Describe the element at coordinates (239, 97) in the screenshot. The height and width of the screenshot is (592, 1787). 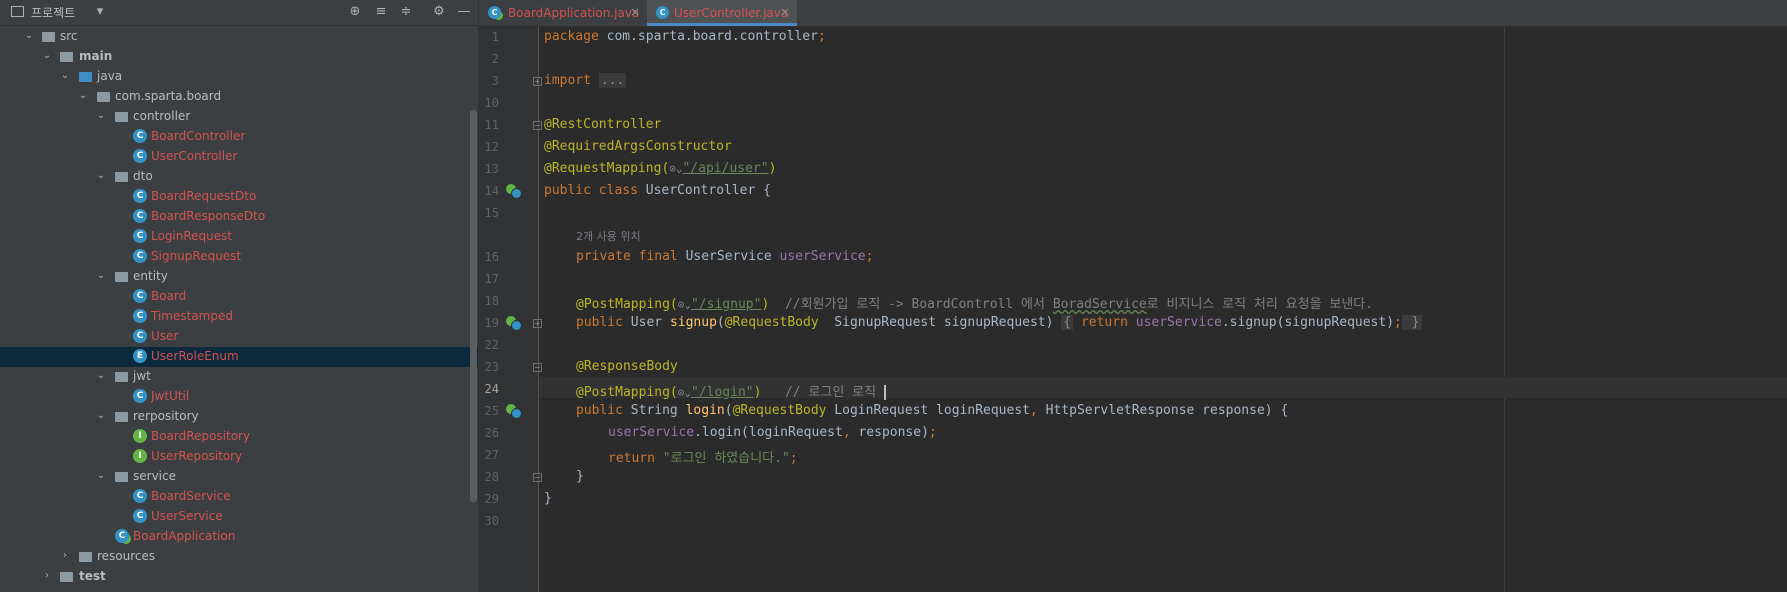
I see `tree-item-package: ⌄ com.sparta.board` at that location.